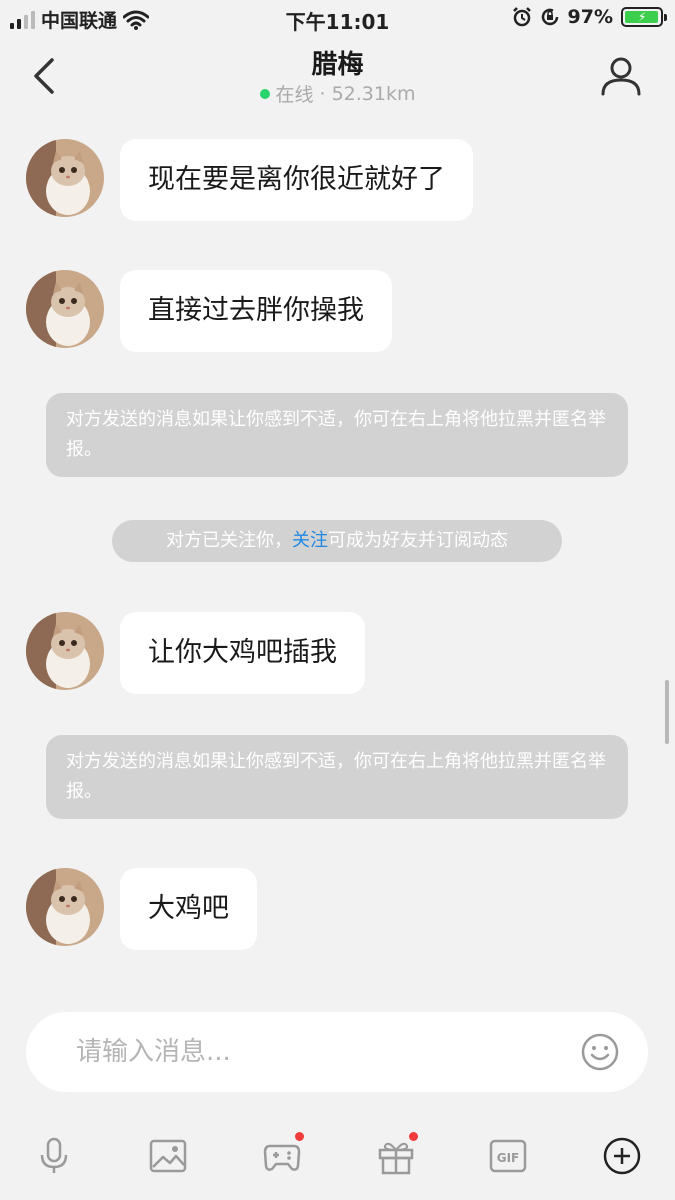 This screenshot has height=1200, width=675. I want to click on status-bar: 中国联通 下午11:01 97% ⚡, so click(337, 18).